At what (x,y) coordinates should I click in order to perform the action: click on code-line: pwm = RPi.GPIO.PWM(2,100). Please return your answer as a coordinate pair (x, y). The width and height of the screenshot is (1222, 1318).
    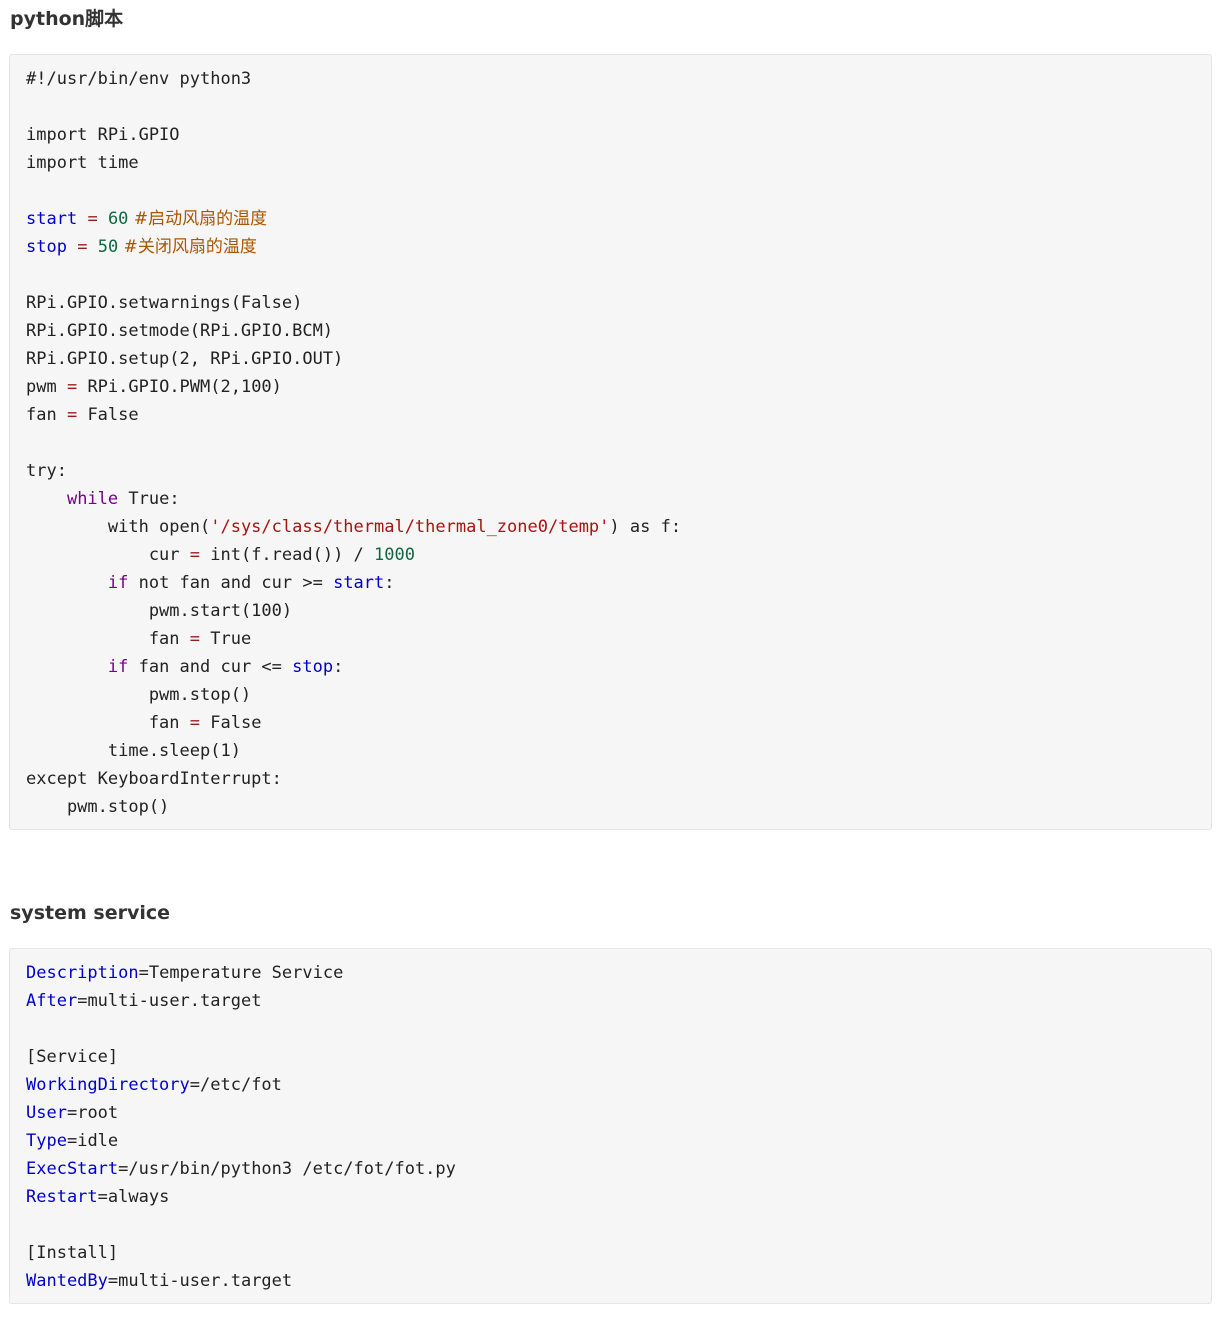
    Looking at the image, I should click on (618, 387).